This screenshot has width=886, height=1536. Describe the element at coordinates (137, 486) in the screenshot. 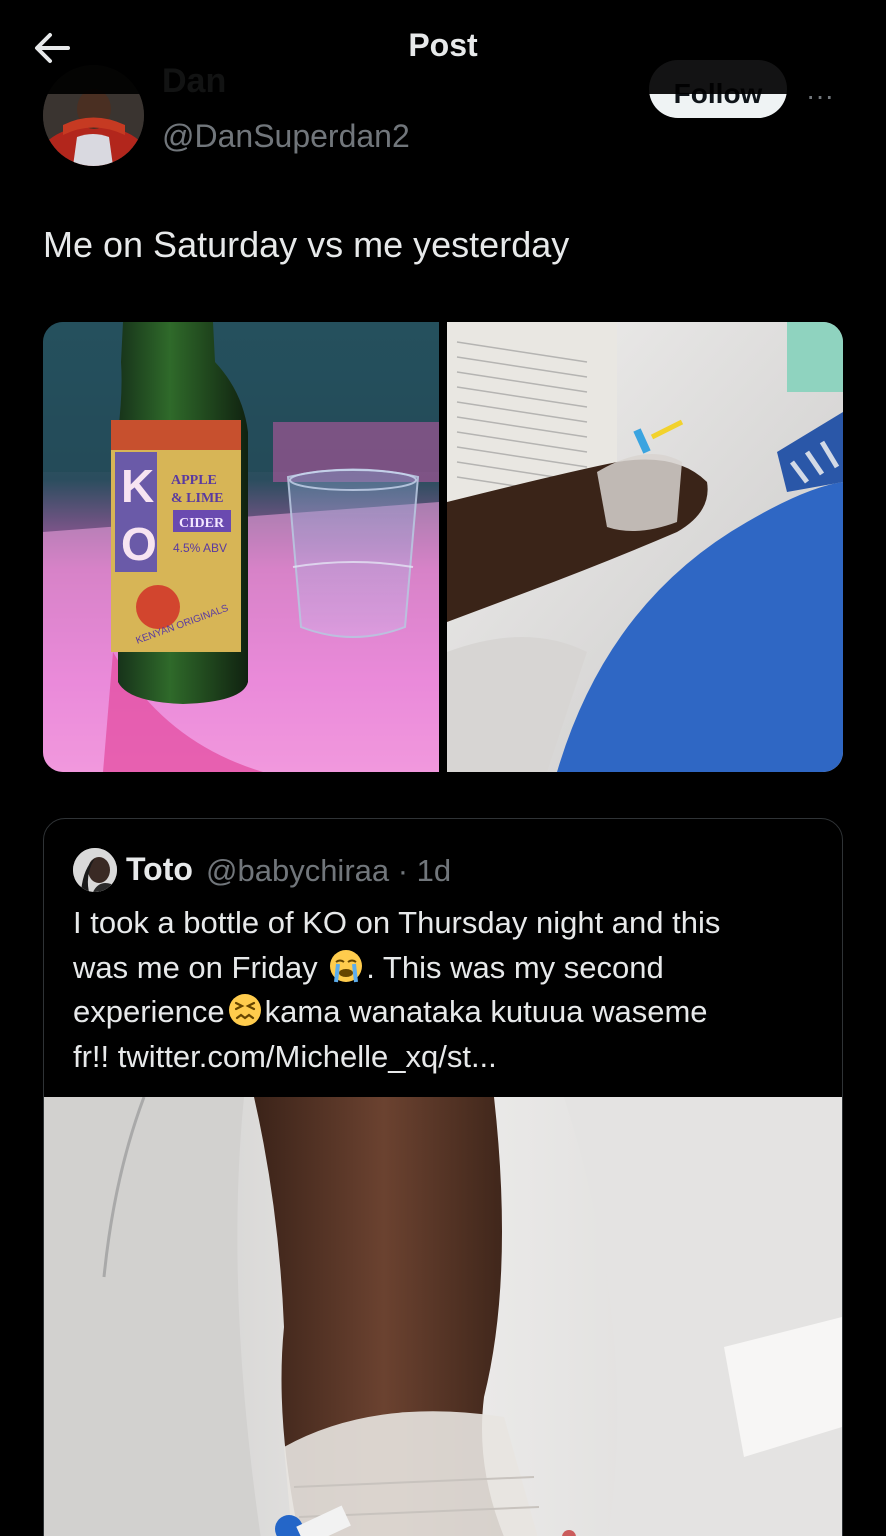

I see `bottle-ko-letter-k: K` at that location.